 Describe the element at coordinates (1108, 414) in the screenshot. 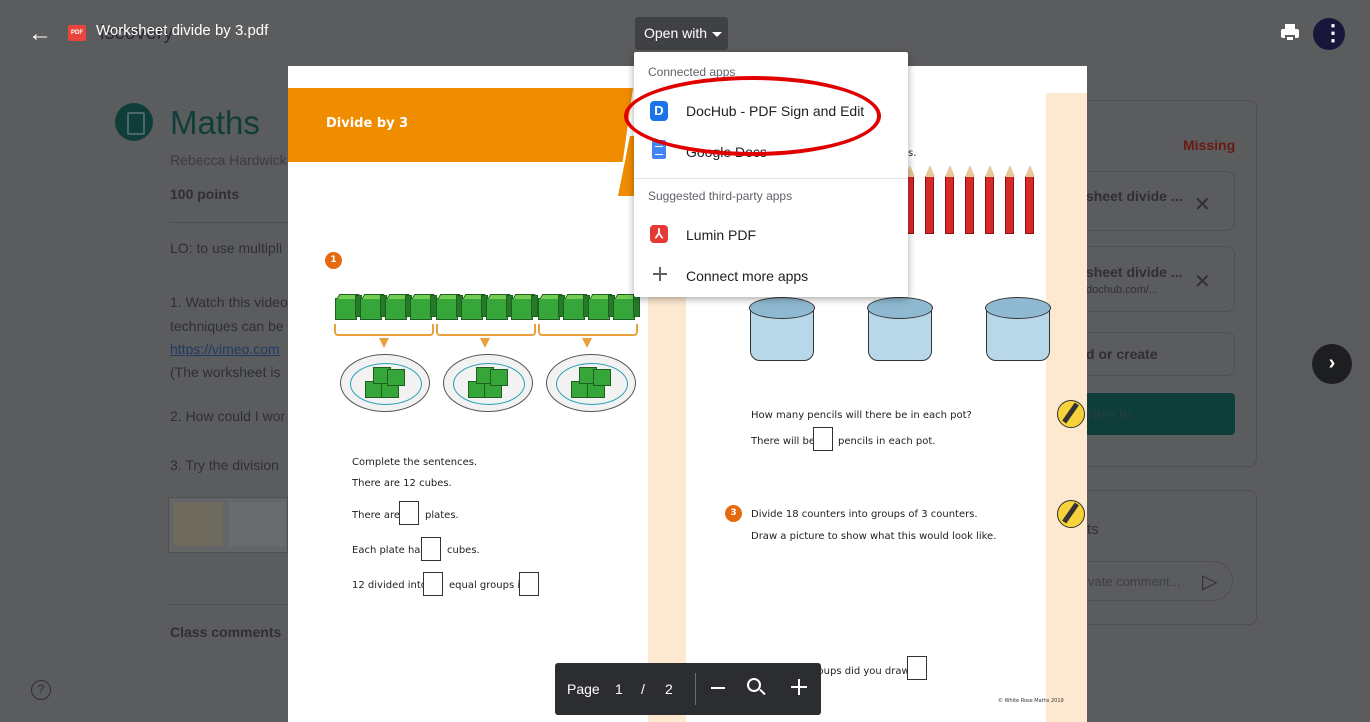

I see `turn-in-label: Turn in` at that location.